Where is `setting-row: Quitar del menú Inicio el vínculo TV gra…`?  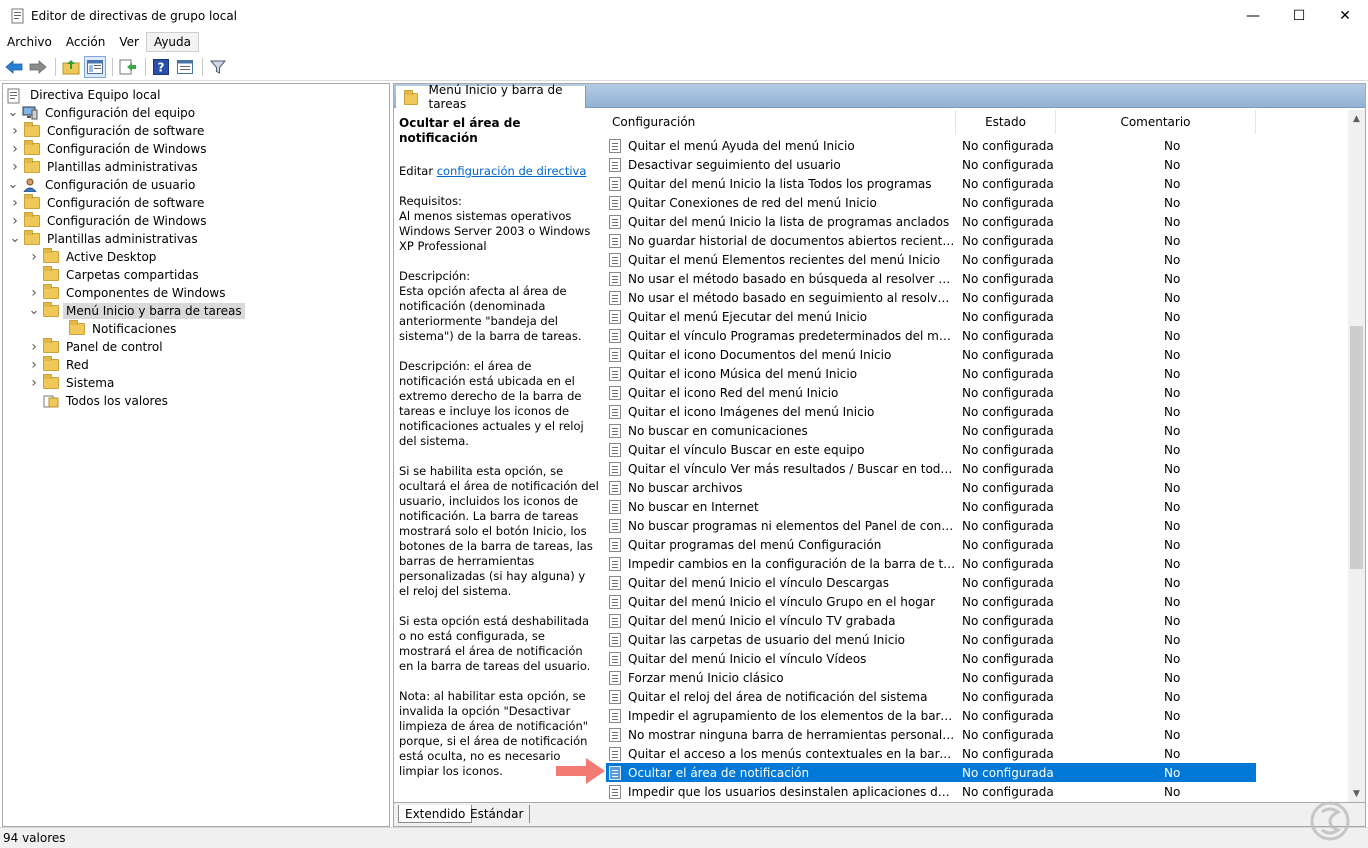
setting-row: Quitar del menú Inicio el vínculo TV gra… is located at coordinates (931, 620).